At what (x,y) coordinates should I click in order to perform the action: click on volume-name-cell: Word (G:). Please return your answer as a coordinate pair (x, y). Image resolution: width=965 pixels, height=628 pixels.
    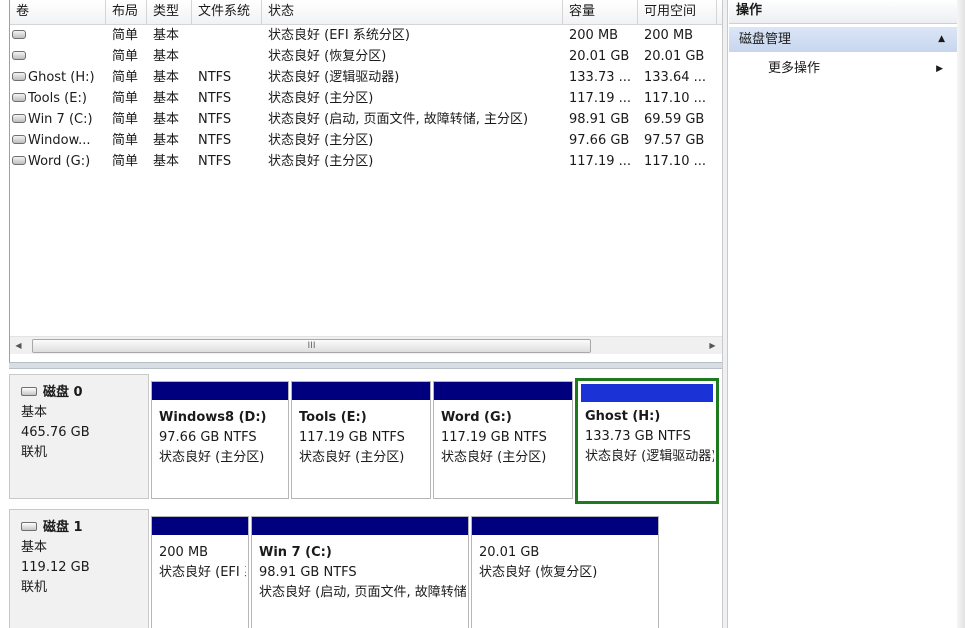
    Looking at the image, I should click on (58, 161).